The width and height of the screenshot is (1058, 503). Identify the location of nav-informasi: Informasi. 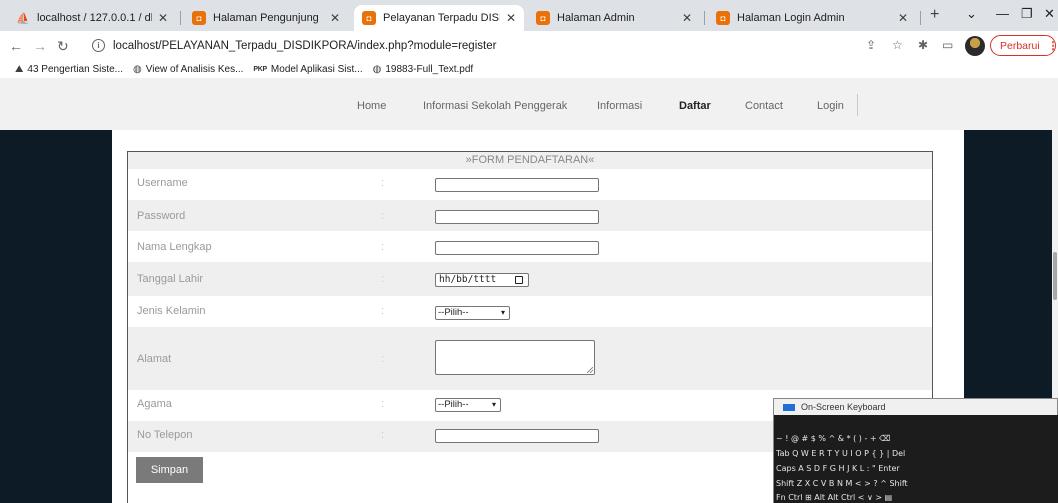
(619, 106).